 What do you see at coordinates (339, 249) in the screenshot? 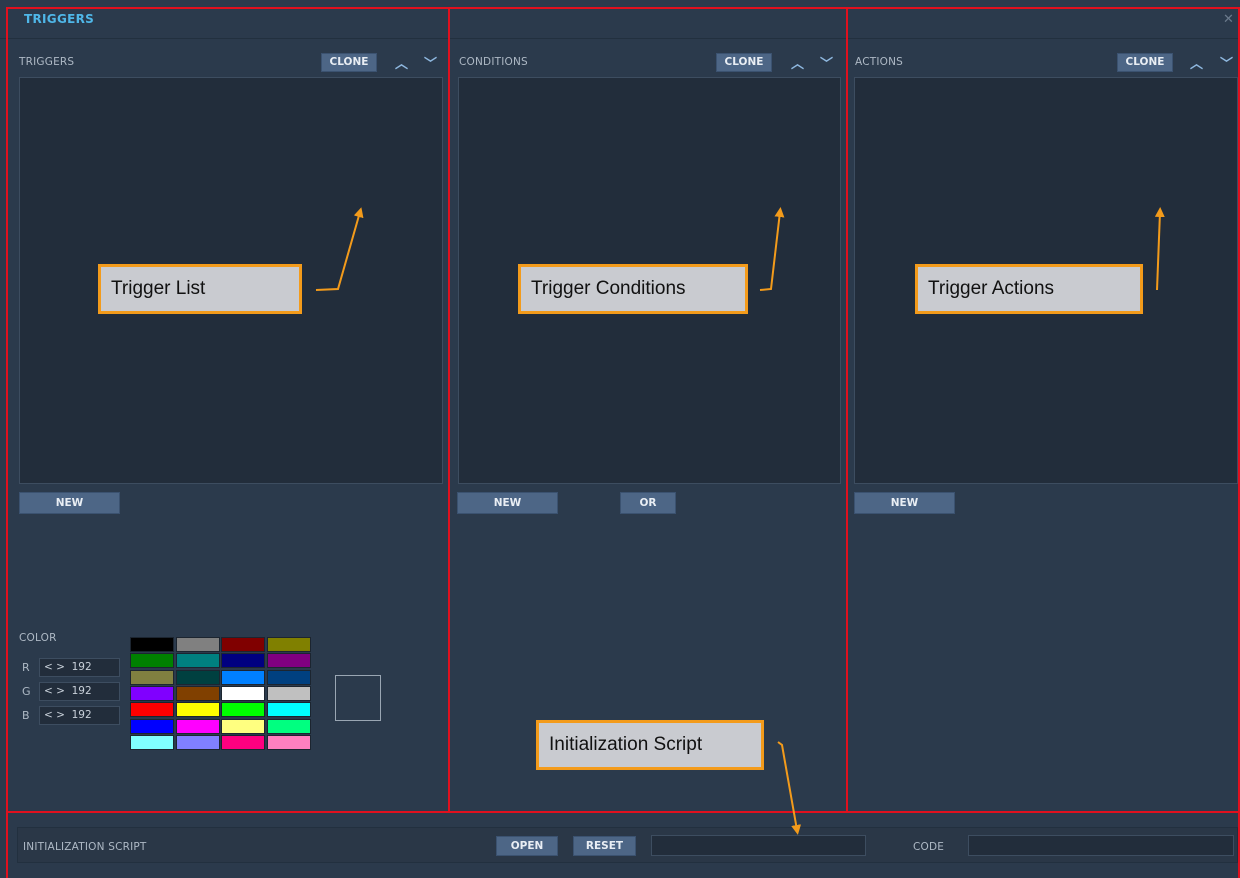
I see `trigger-list-arrow` at bounding box center [339, 249].